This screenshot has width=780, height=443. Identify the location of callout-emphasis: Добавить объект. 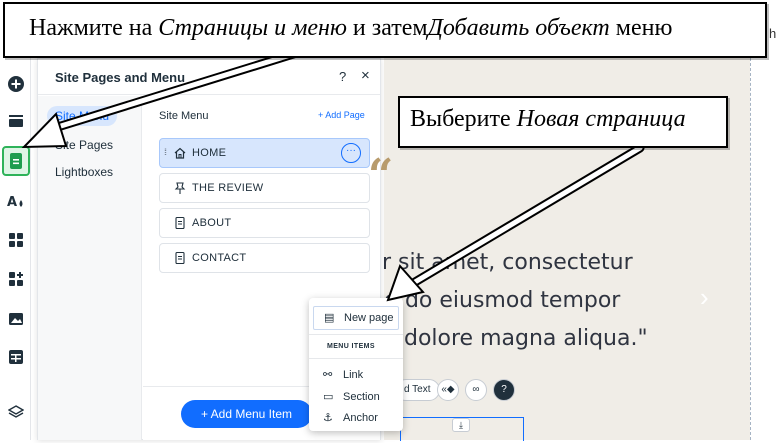
(518, 28).